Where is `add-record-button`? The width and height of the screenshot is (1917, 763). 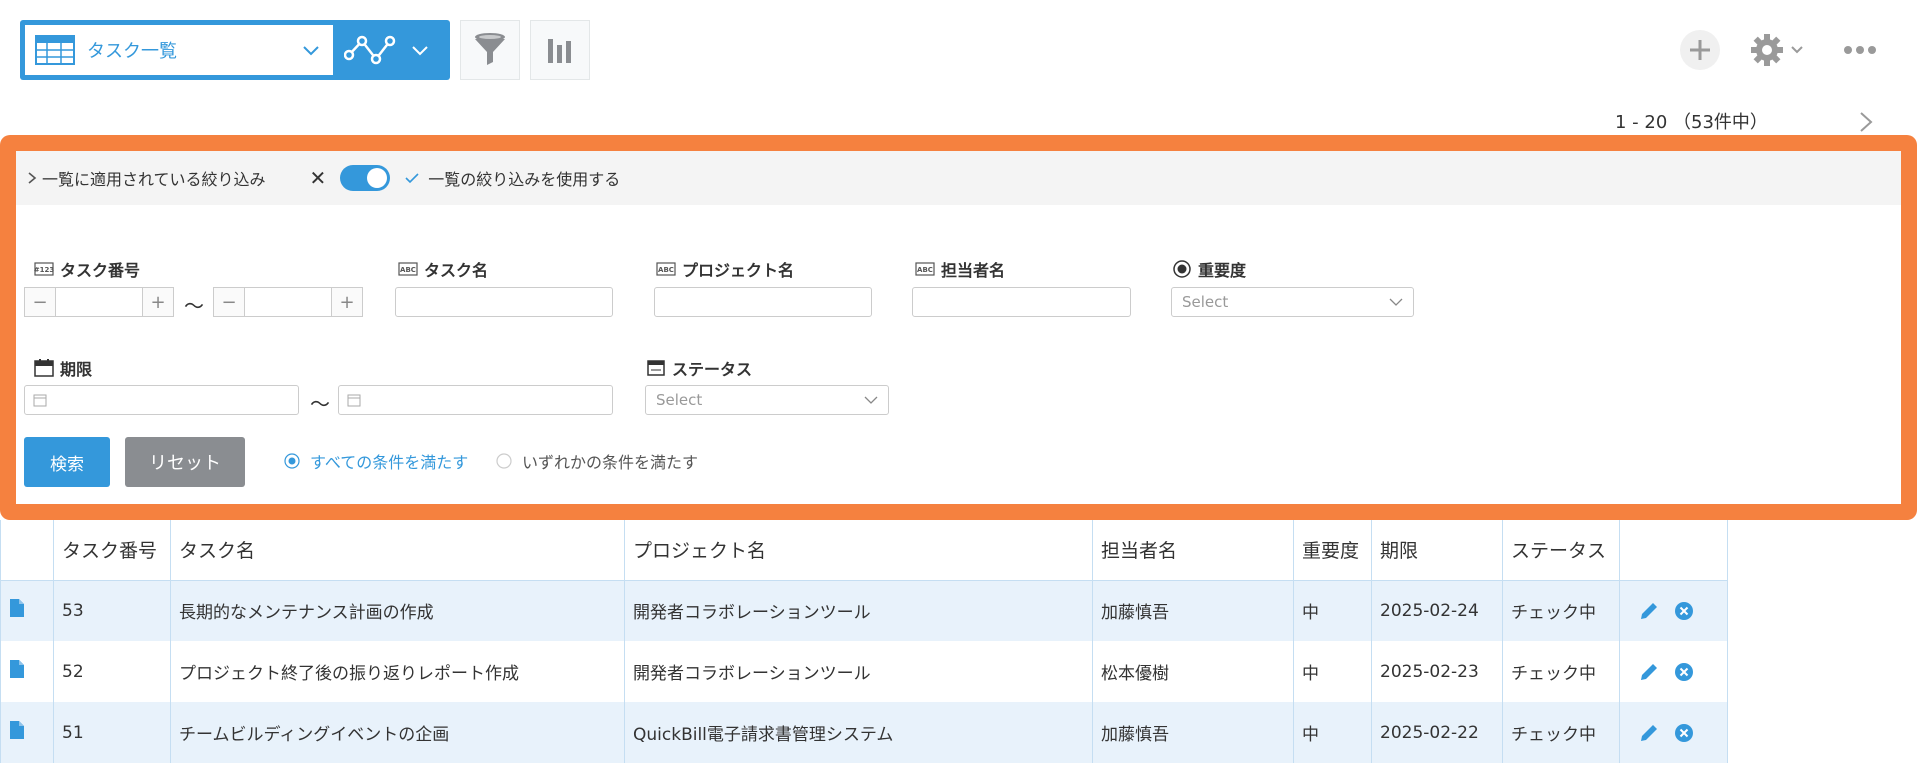
add-record-button is located at coordinates (1700, 50).